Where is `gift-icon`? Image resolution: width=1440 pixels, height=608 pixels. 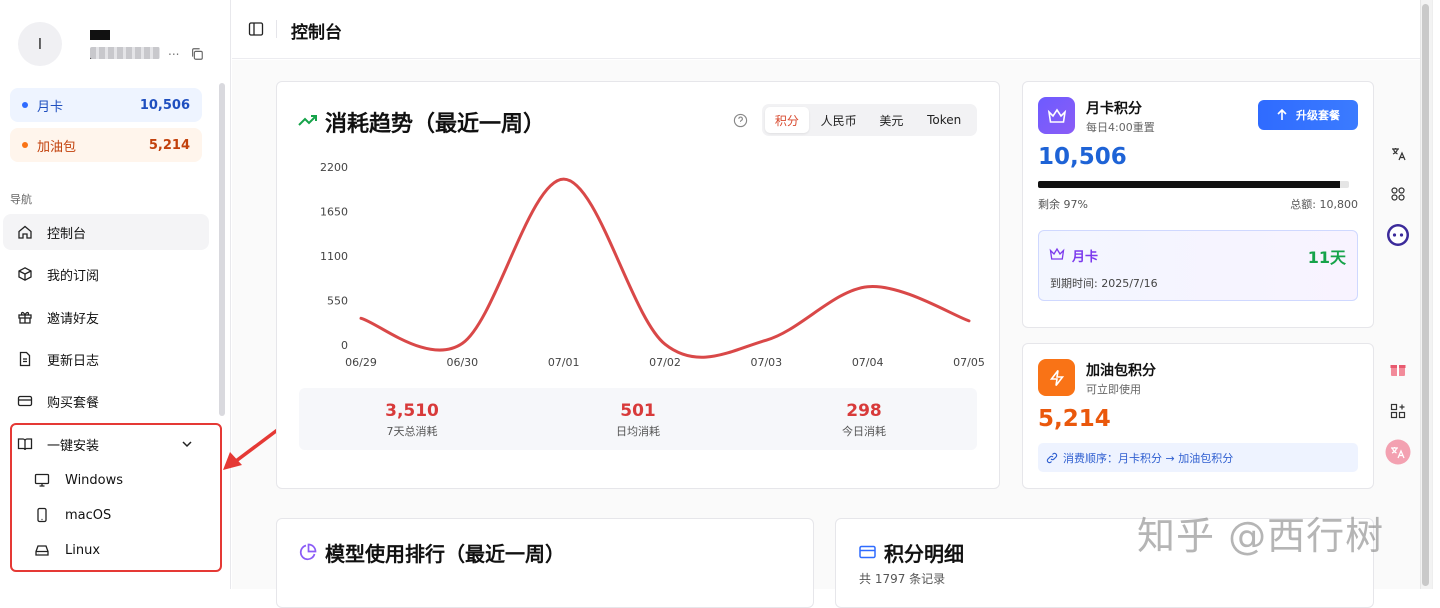
gift-icon is located at coordinates (25, 317).